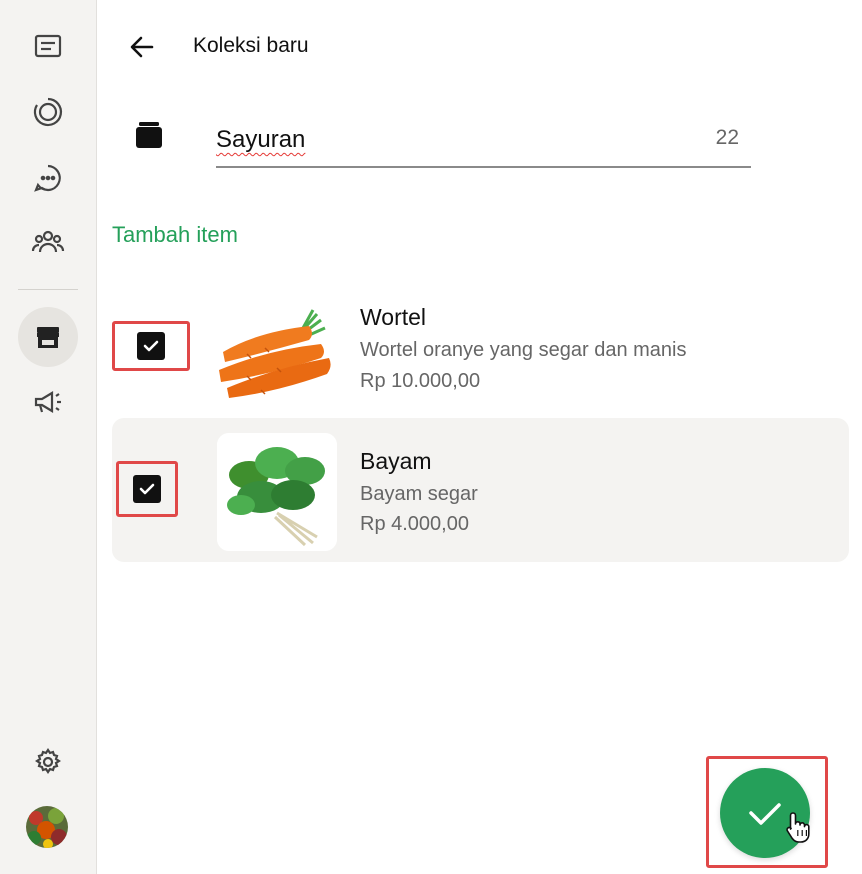  Describe the element at coordinates (48, 762) in the screenshot. I see `settings-icon` at that location.